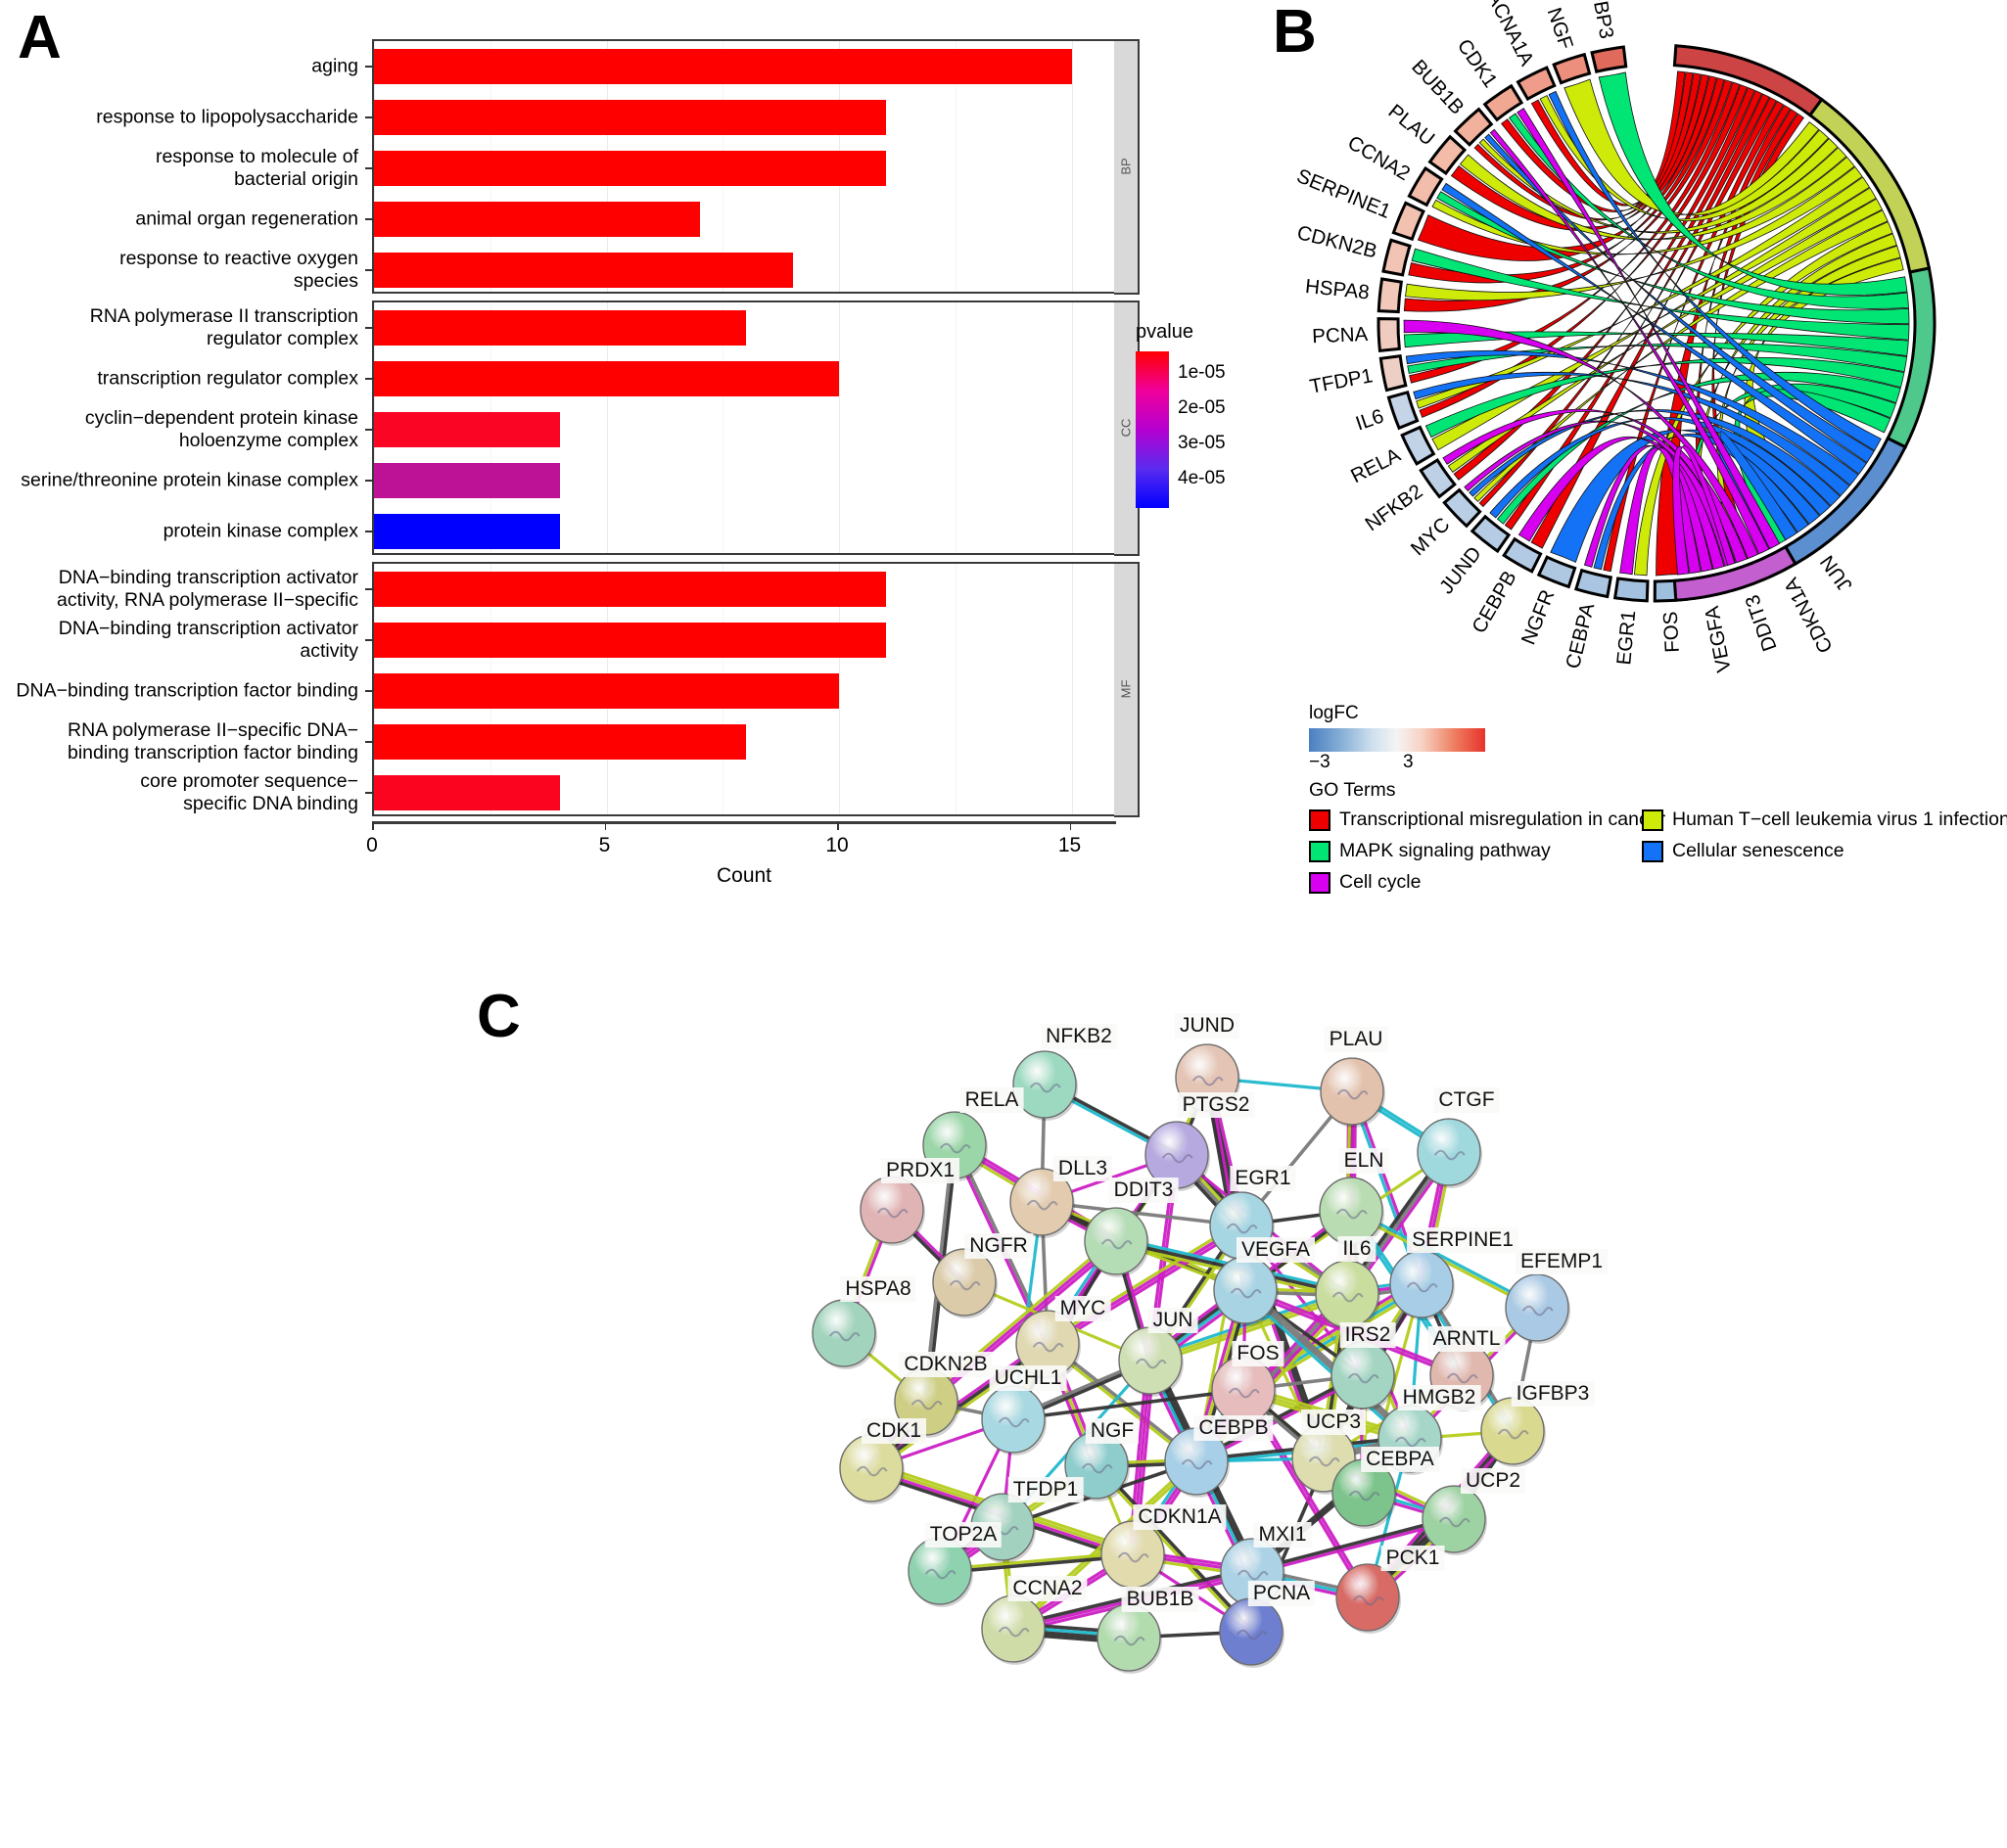 The height and width of the screenshot is (1848, 2007). I want to click on chord-gene-label: NGF, so click(1560, 28).